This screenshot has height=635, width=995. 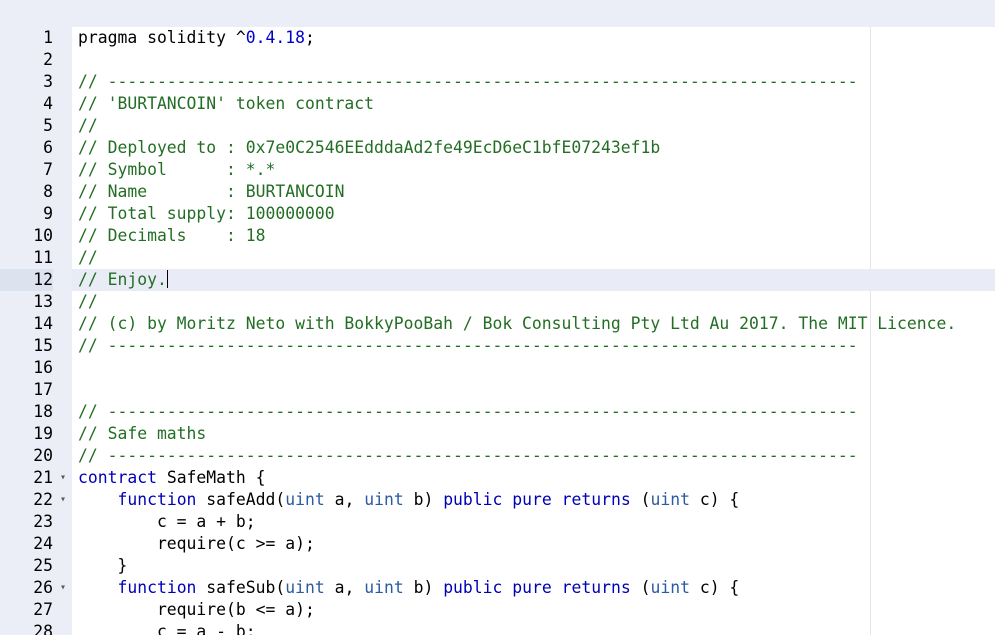 I want to click on code-line-content: }, so click(x=533, y=566).